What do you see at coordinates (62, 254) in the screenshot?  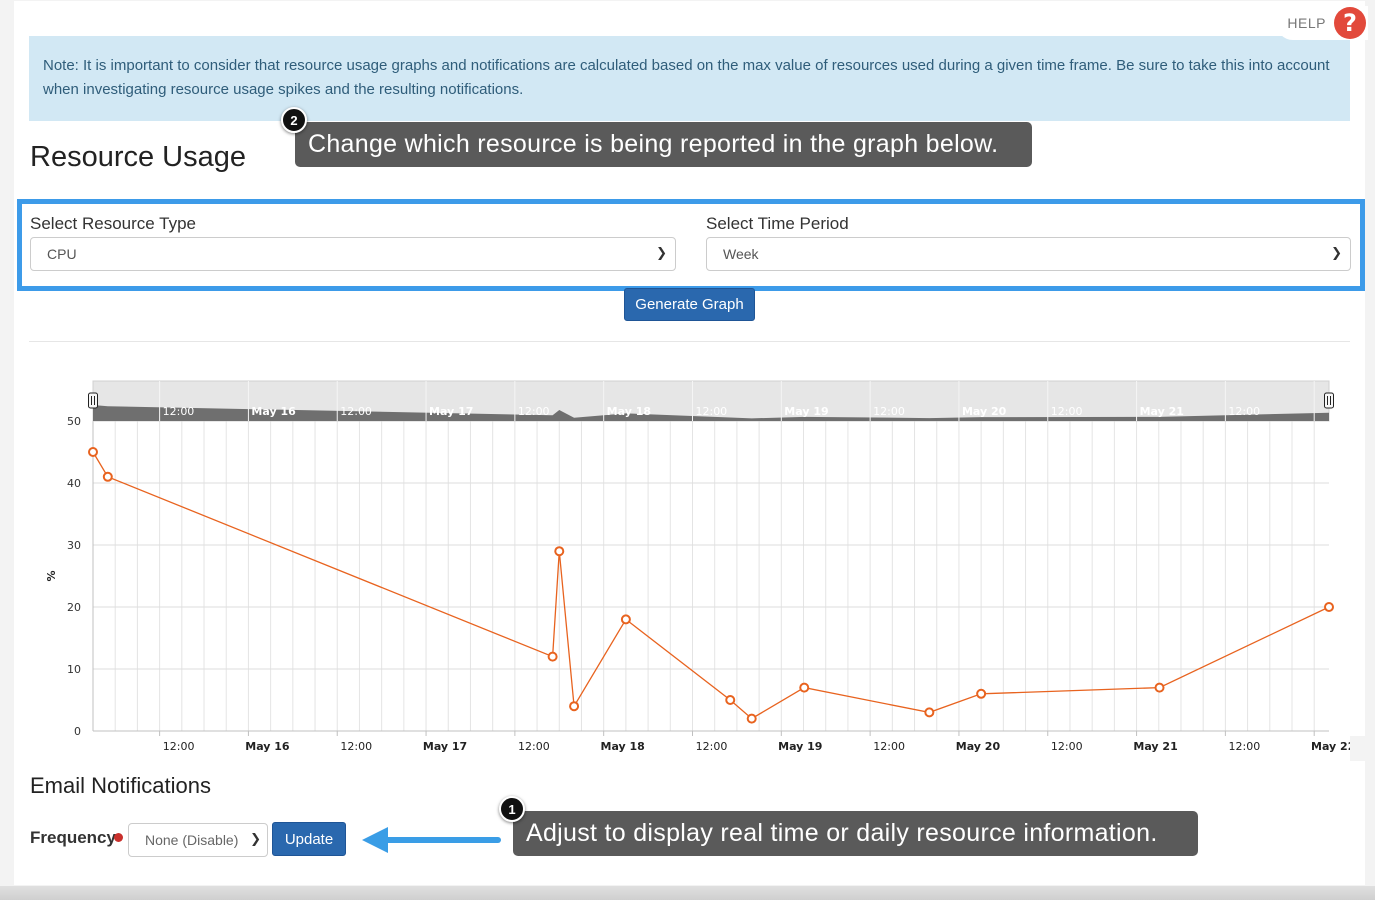 I see `resource-type-value: CPU` at bounding box center [62, 254].